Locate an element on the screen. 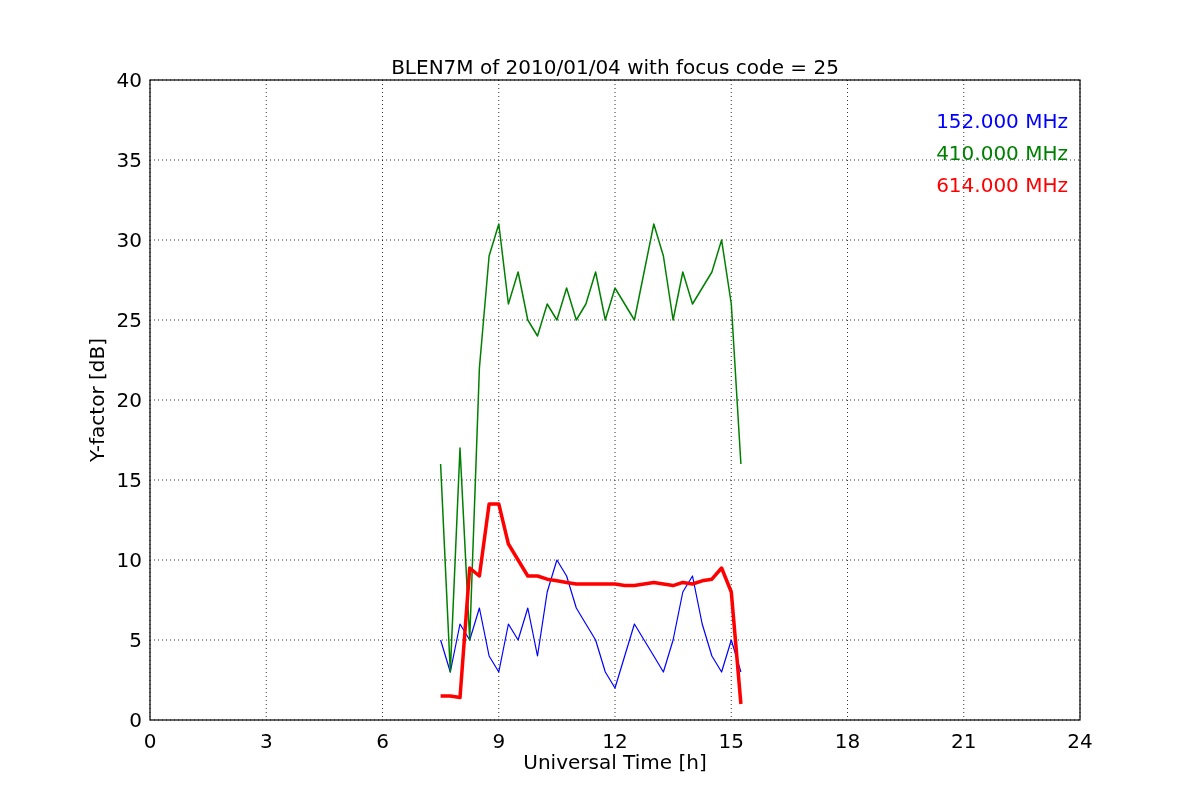  y-axis-label: Y-factor [dB] is located at coordinates (97, 400).